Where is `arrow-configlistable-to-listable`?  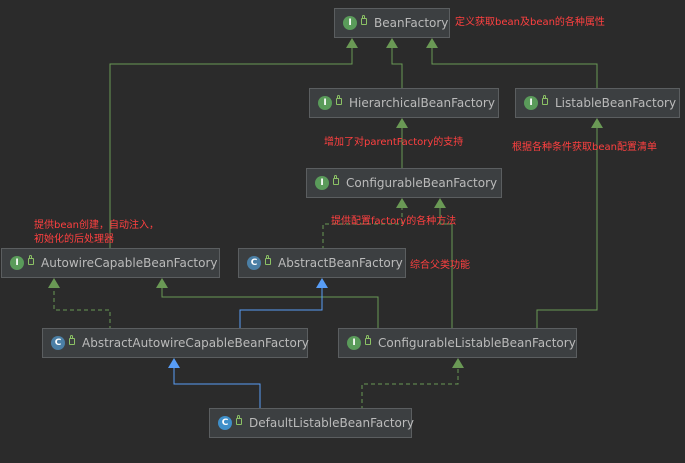 arrow-configlistable-to-listable is located at coordinates (597, 123).